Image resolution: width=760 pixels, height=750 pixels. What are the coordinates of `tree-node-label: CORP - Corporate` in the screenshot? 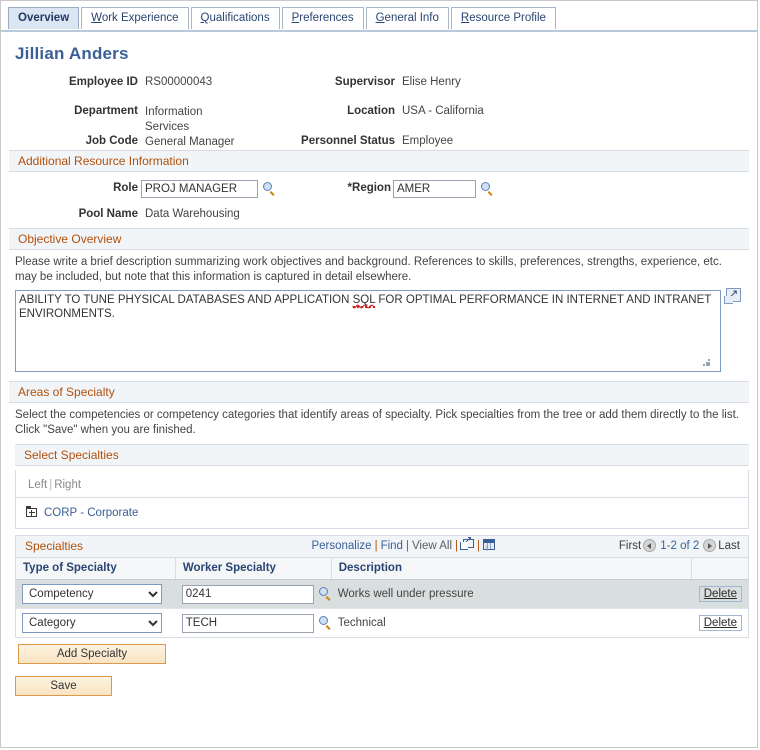 It's located at (91, 513).